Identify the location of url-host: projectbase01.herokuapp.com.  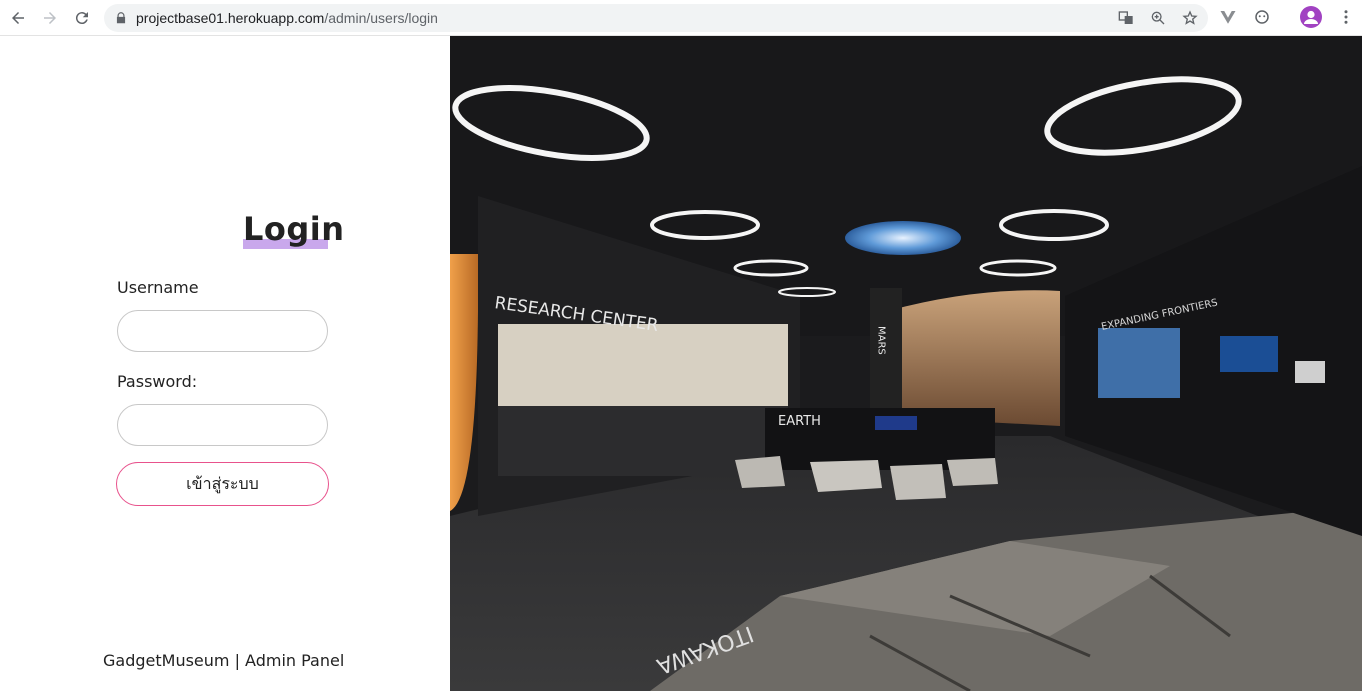
(230, 18).